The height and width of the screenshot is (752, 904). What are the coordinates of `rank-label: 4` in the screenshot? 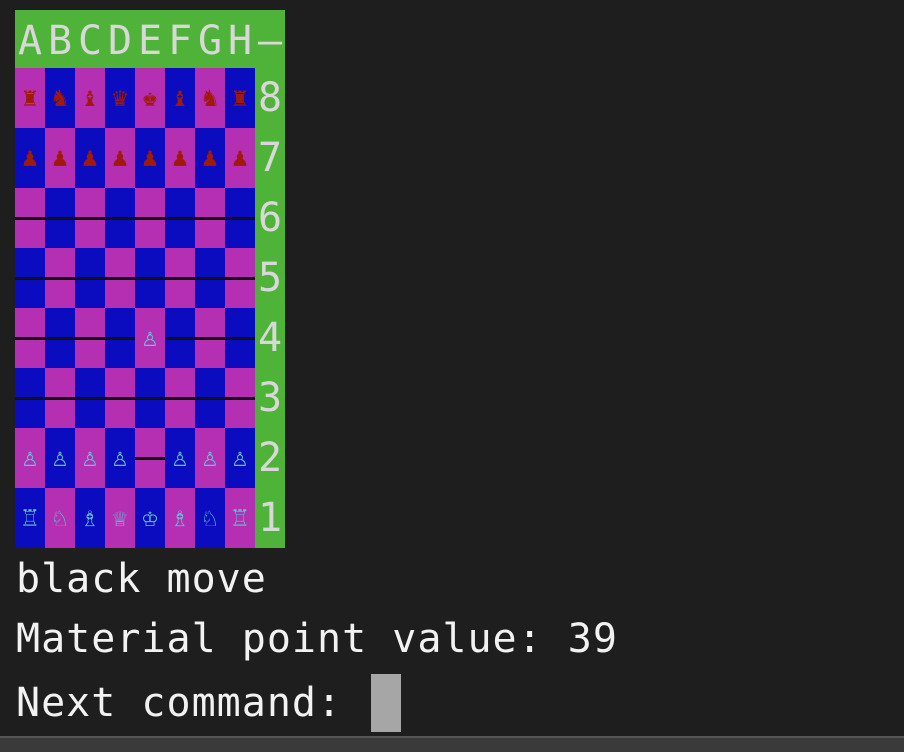 It's located at (270, 338).